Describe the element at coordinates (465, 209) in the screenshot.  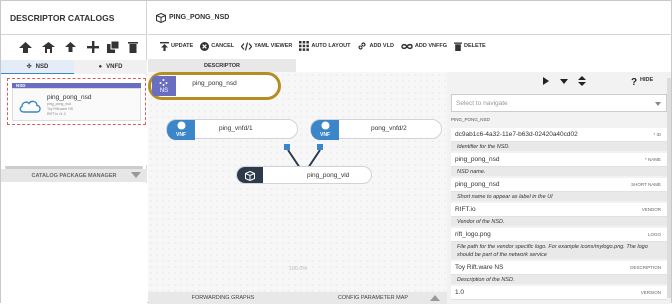
I see `field-vendor-value: RIFT.io` at that location.